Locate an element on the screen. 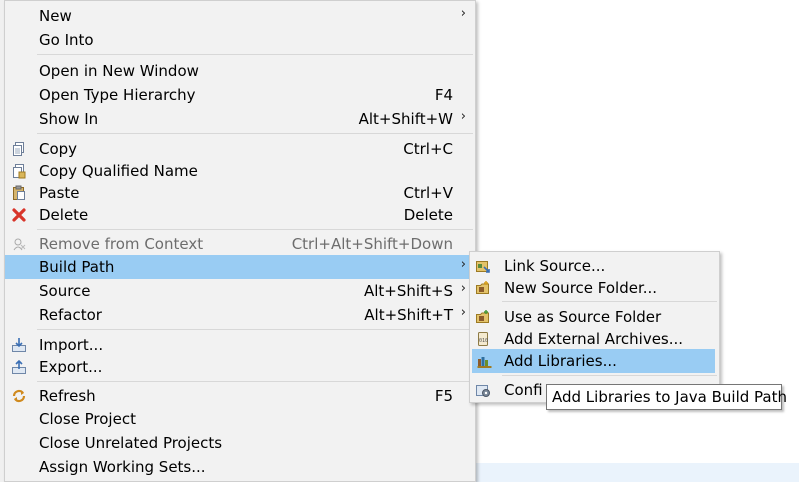 This screenshot has height=482, width=799. add-external-archives-icon: 010 is located at coordinates (483, 339).